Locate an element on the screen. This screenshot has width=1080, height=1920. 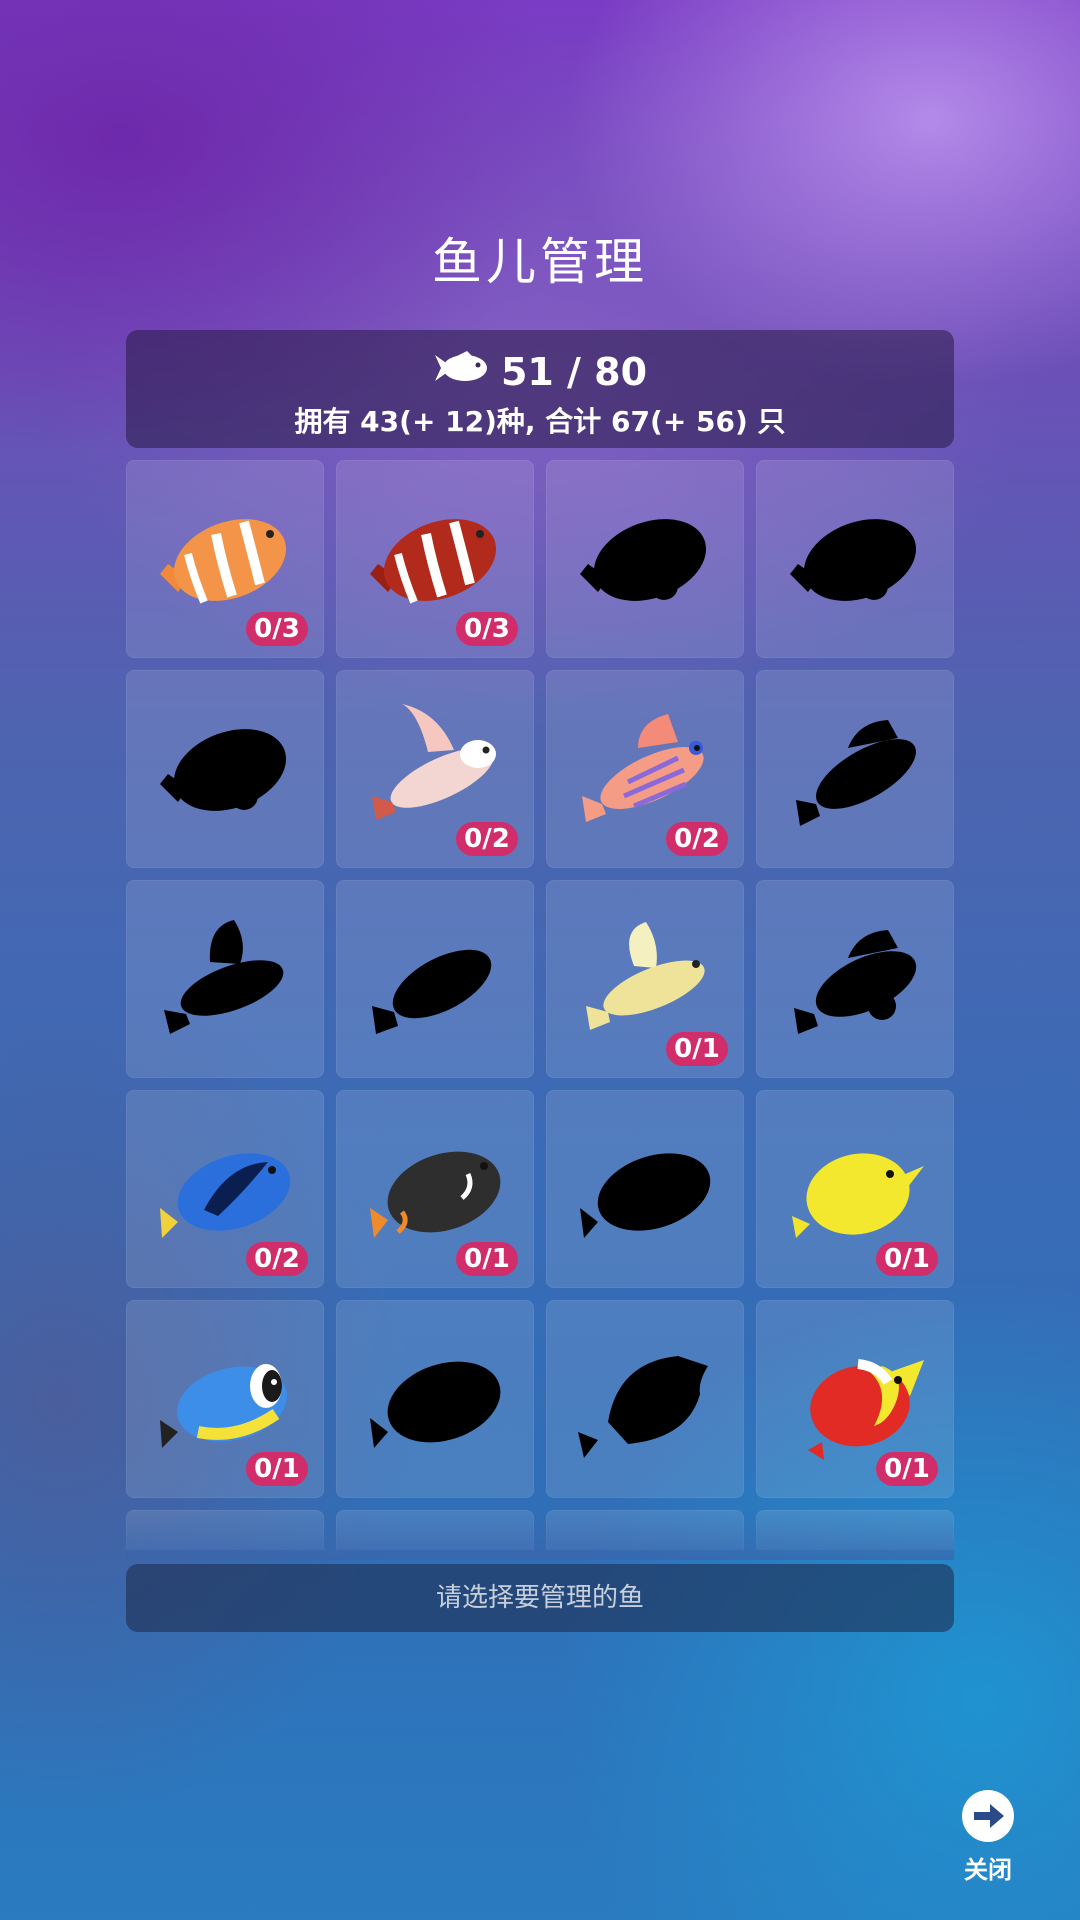
close-button: 关闭 is located at coordinates (988, 1837).